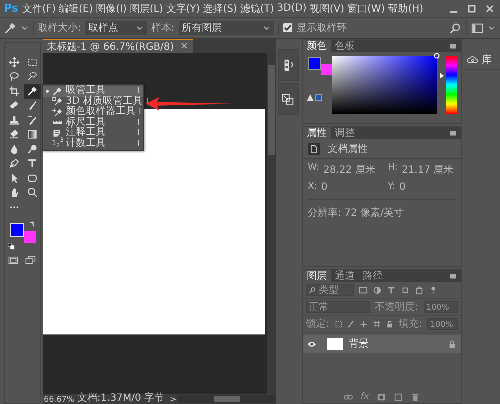  I want to click on menu-item: 3D(D), so click(292, 8).